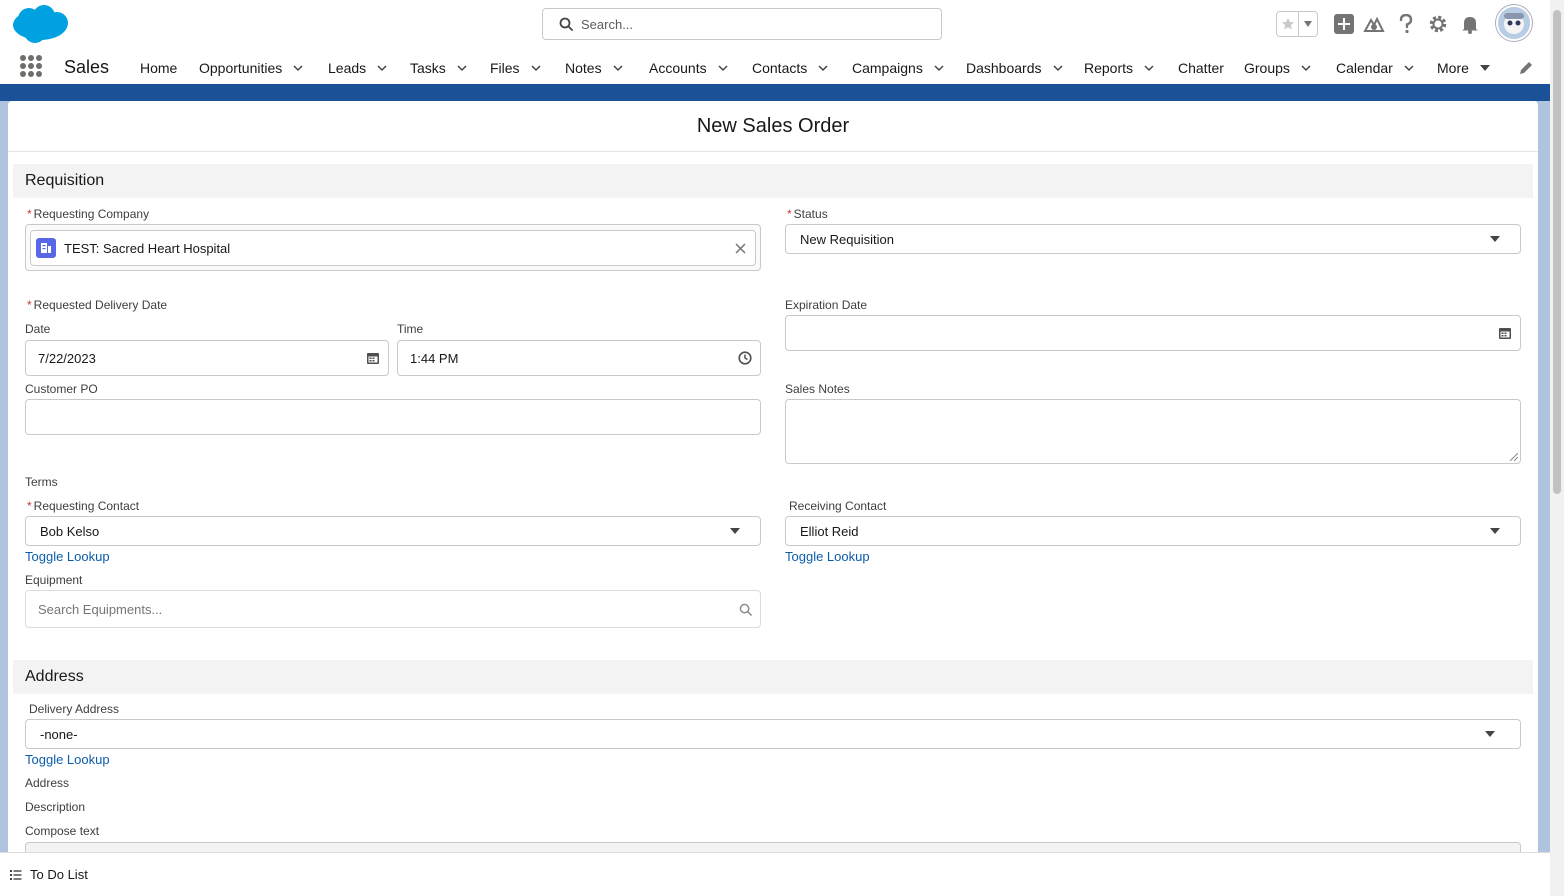 This screenshot has width=1564, height=896. I want to click on status-select: New Requisition, so click(1153, 239).